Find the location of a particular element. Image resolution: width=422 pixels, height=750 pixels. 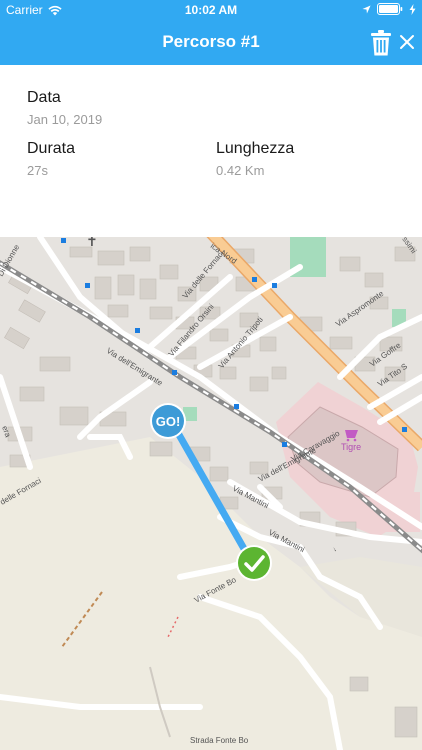

delete-button is located at coordinates (381, 43).